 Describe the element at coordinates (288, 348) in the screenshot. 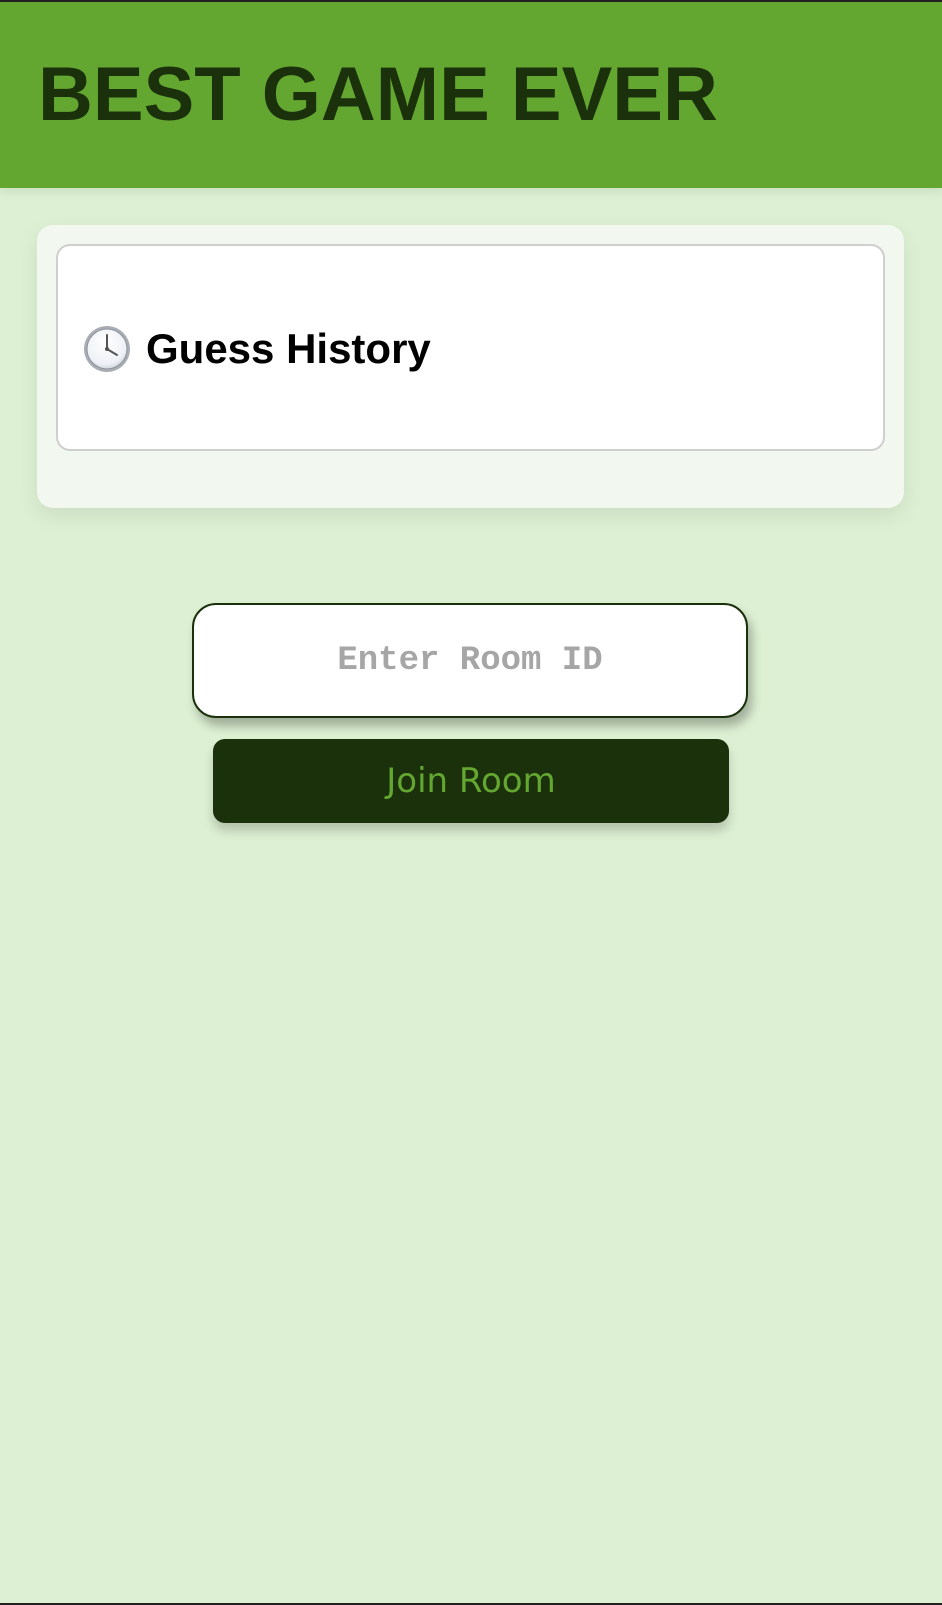

I see `guess-history-title: Guess History` at that location.